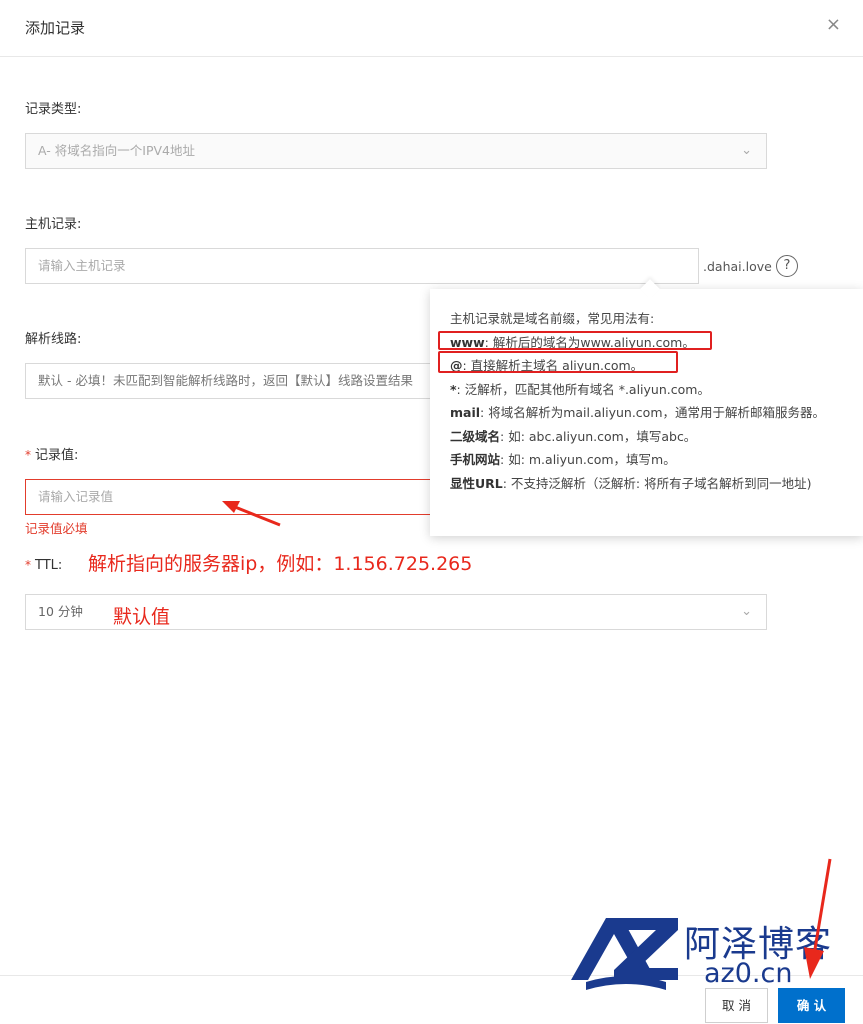 The width and height of the screenshot is (863, 1024). I want to click on tooltip-text: : 如: m.aliyun.com，填写m。, so click(588, 459).